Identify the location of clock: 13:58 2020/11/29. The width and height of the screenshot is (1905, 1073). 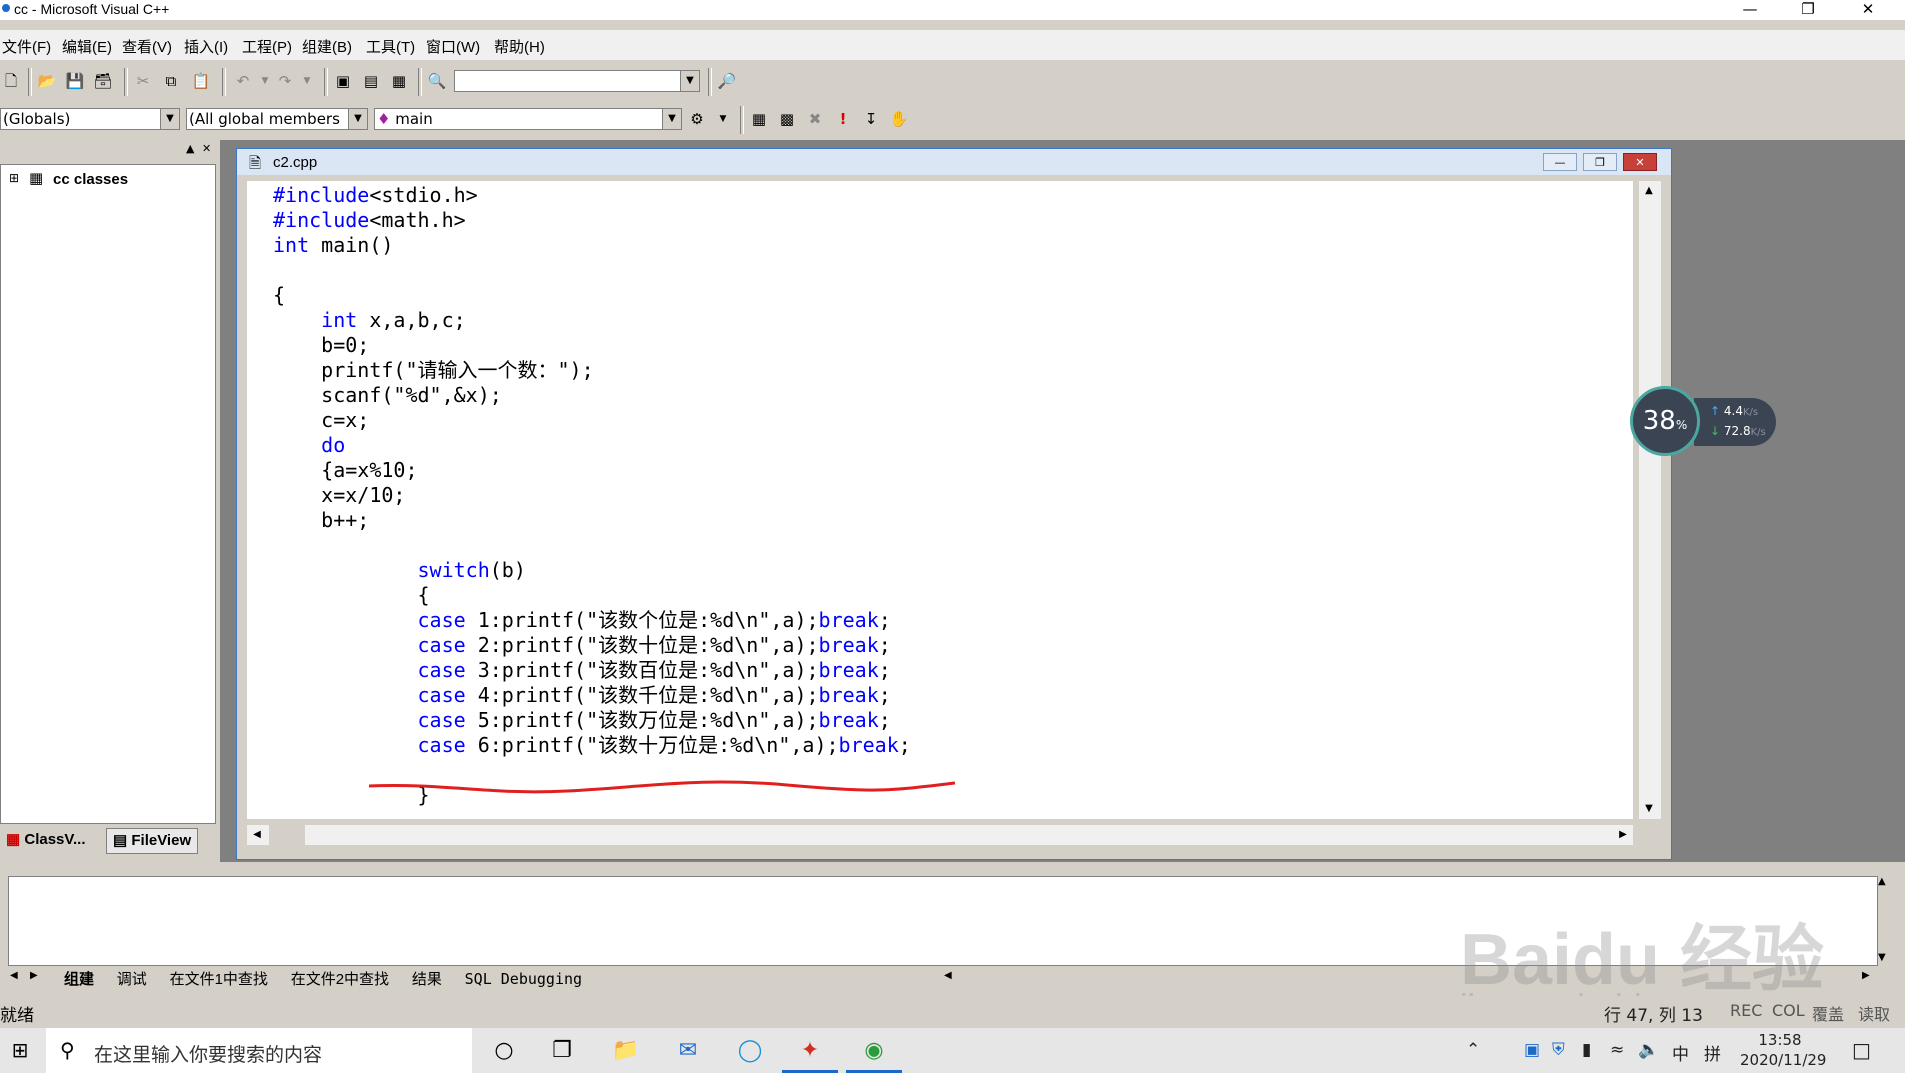
(1783, 1050).